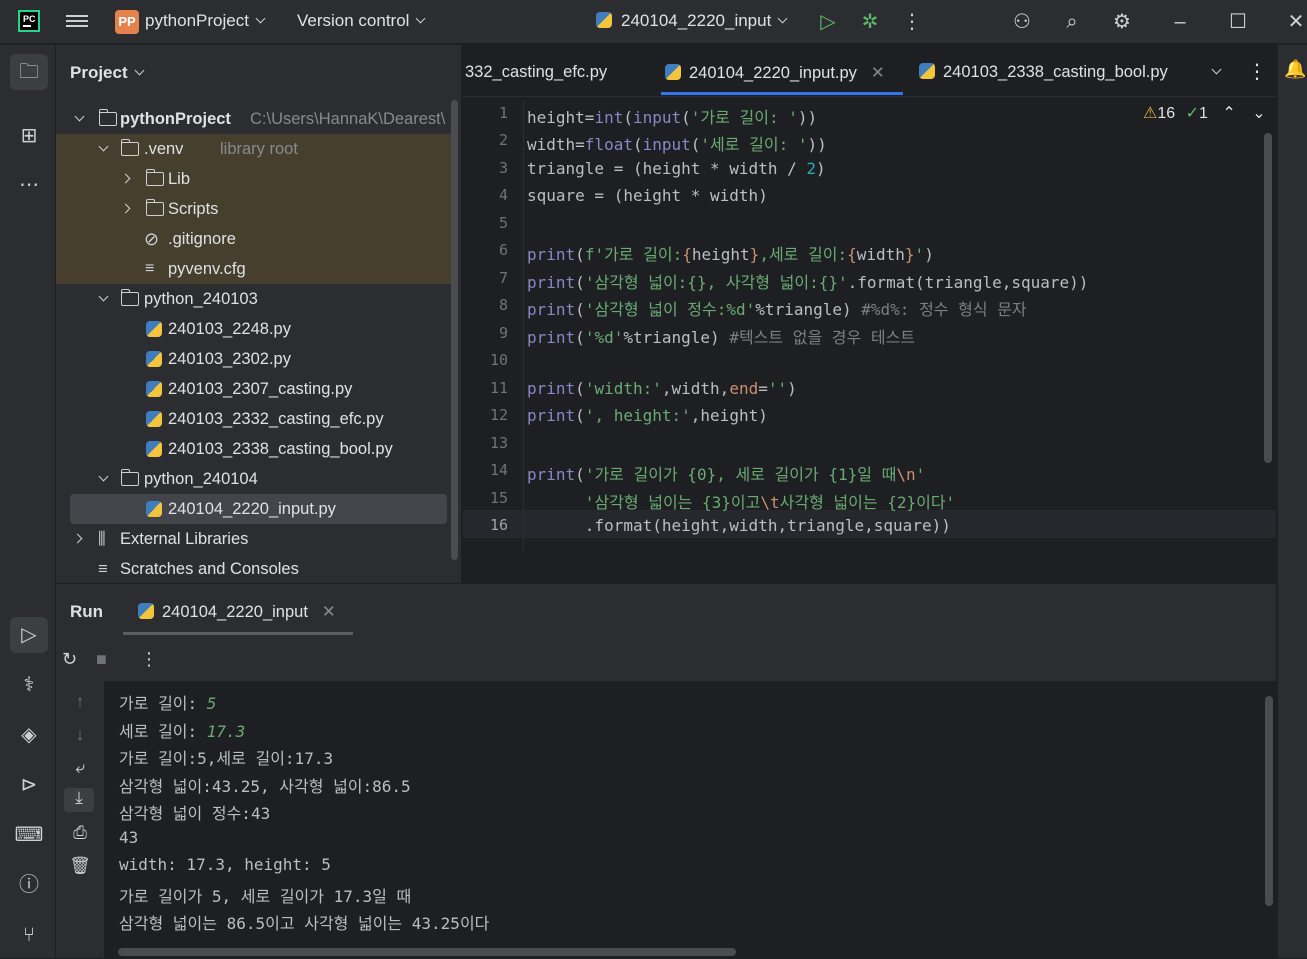 This screenshot has height=959, width=1307. I want to click on code-line-11: print('width:',width,end=''), so click(662, 388).